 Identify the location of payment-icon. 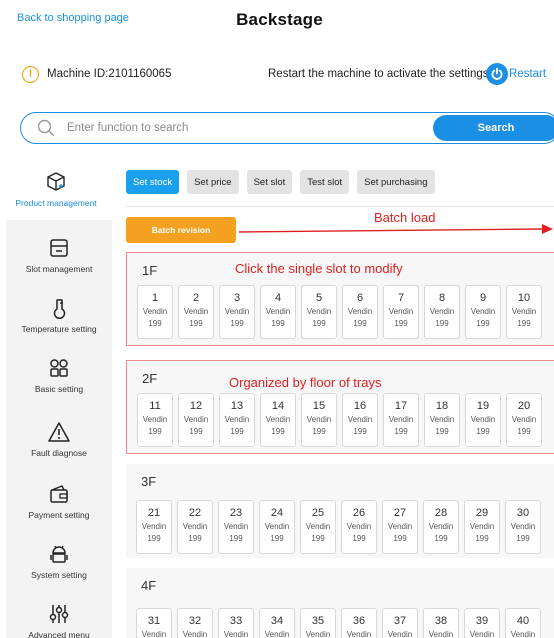
(59, 494).